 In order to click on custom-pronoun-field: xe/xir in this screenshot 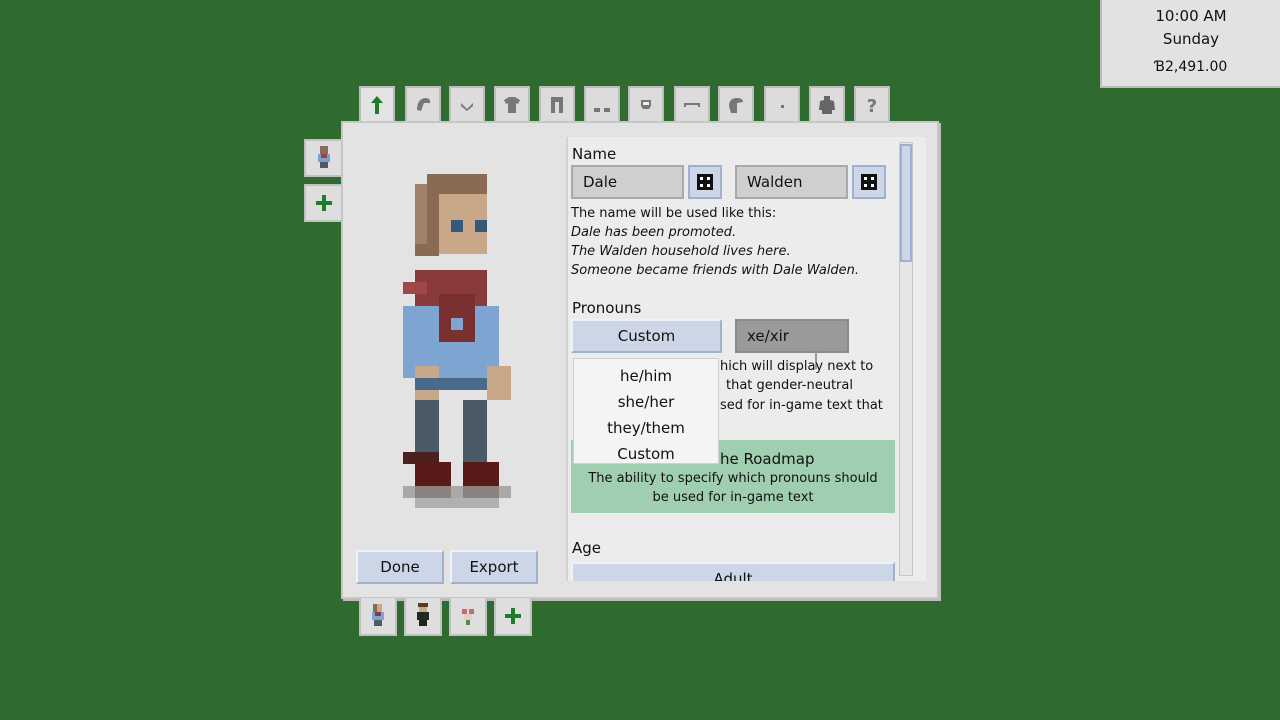, I will do `click(792, 336)`.